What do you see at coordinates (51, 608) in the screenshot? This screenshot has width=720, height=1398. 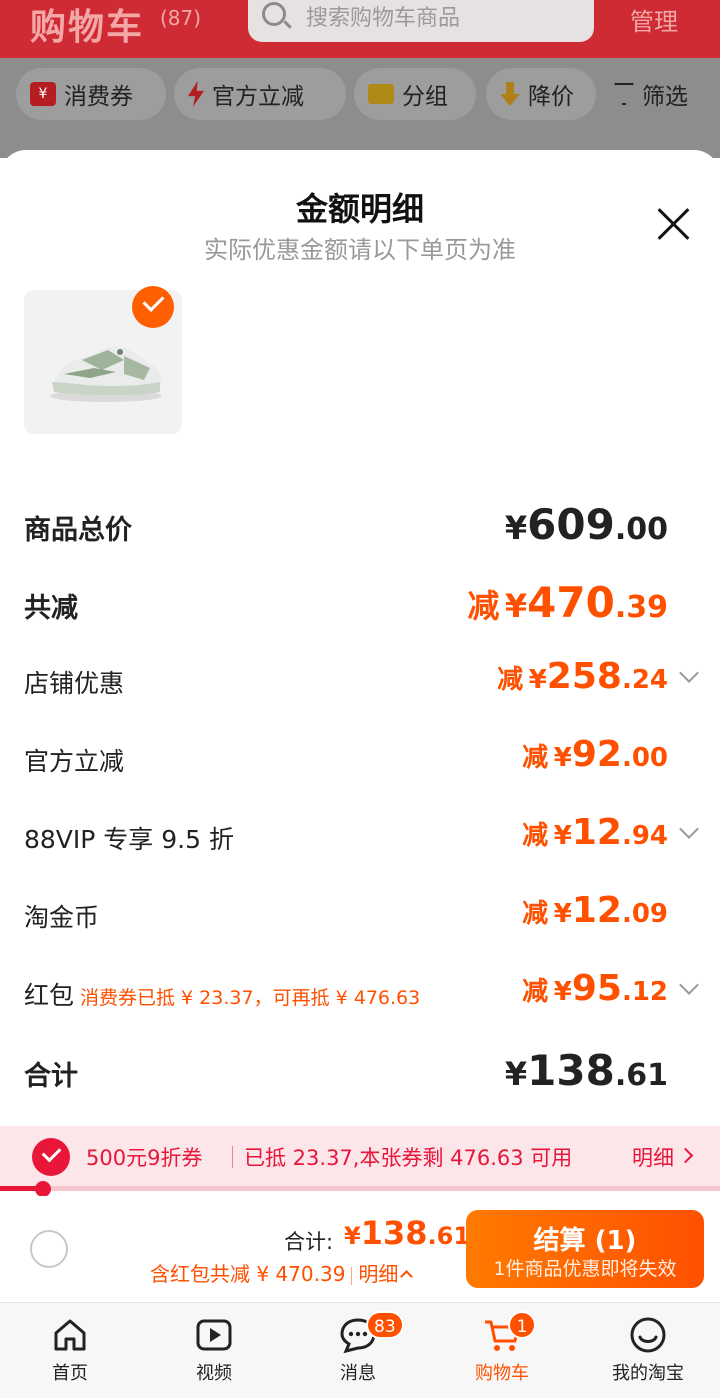 I see `row-label: 共减` at bounding box center [51, 608].